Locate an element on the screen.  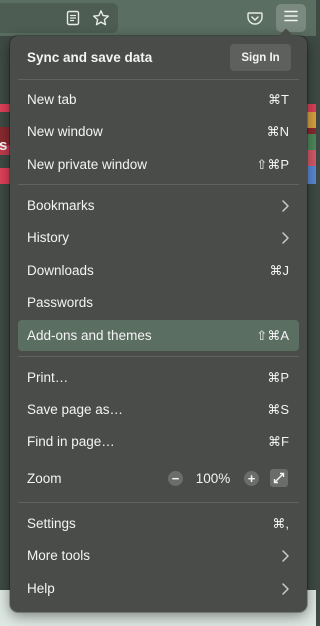
fullscreen-icon is located at coordinates (279, 478).